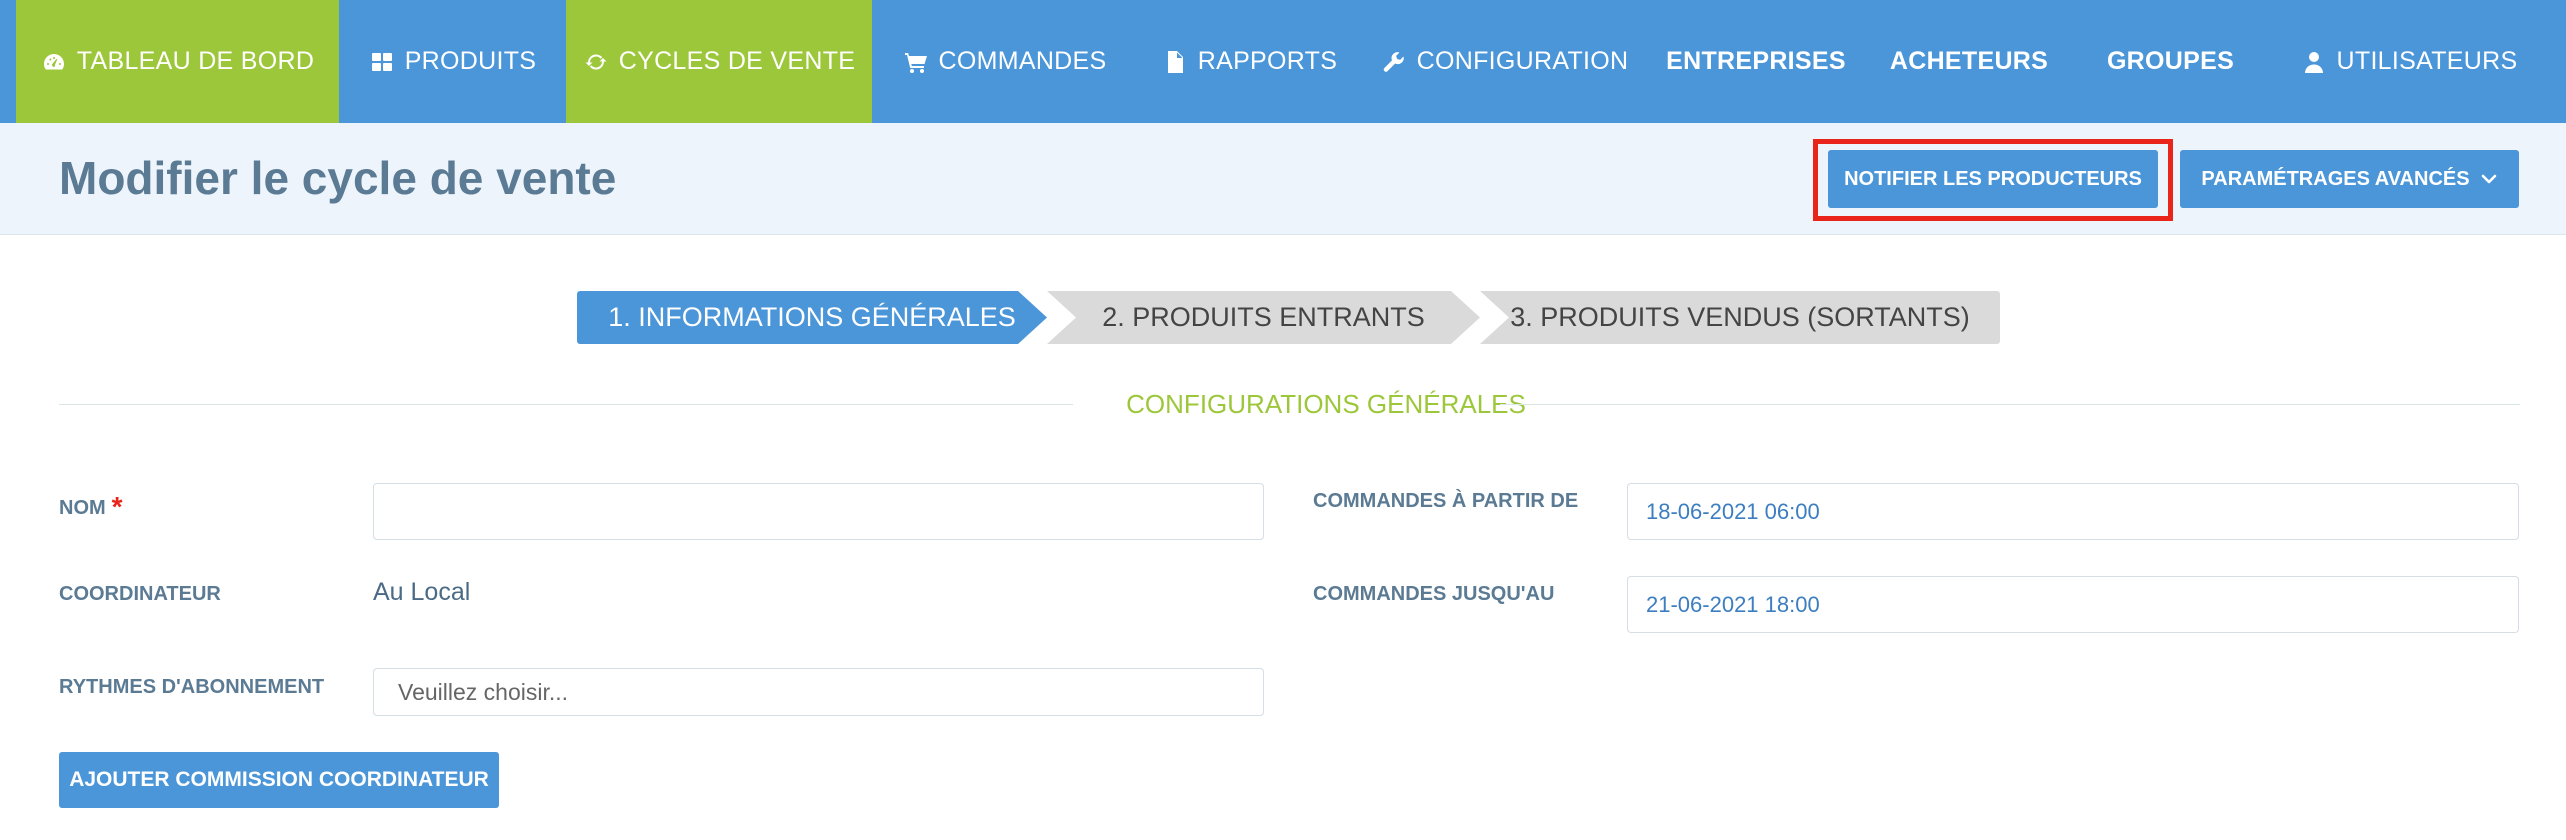  What do you see at coordinates (2335, 178) in the screenshot?
I see `advanced-settings-label: PARAMÉTRAGES AVANCÉS` at bounding box center [2335, 178].